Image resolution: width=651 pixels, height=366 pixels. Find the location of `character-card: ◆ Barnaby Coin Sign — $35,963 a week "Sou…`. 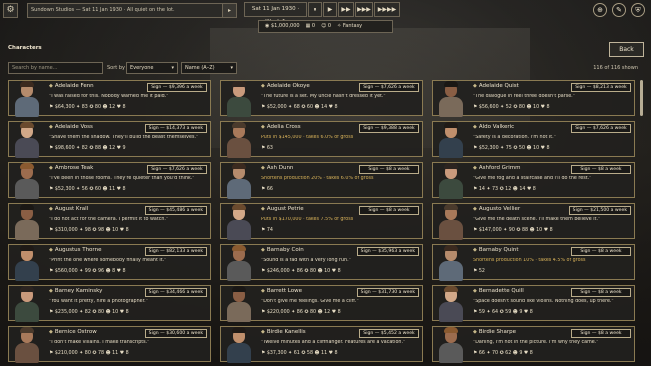

character-card: ◆ Barnaby Coin Sign — $35,963 a week "Sou… is located at coordinates (321, 262).